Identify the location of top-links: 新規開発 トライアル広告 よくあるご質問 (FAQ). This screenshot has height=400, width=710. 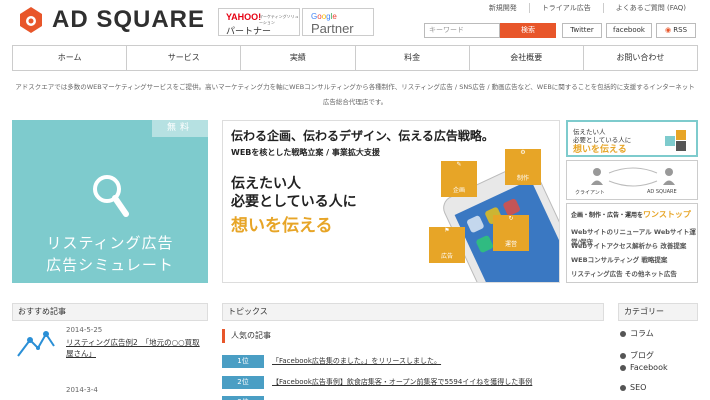
(587, 8).